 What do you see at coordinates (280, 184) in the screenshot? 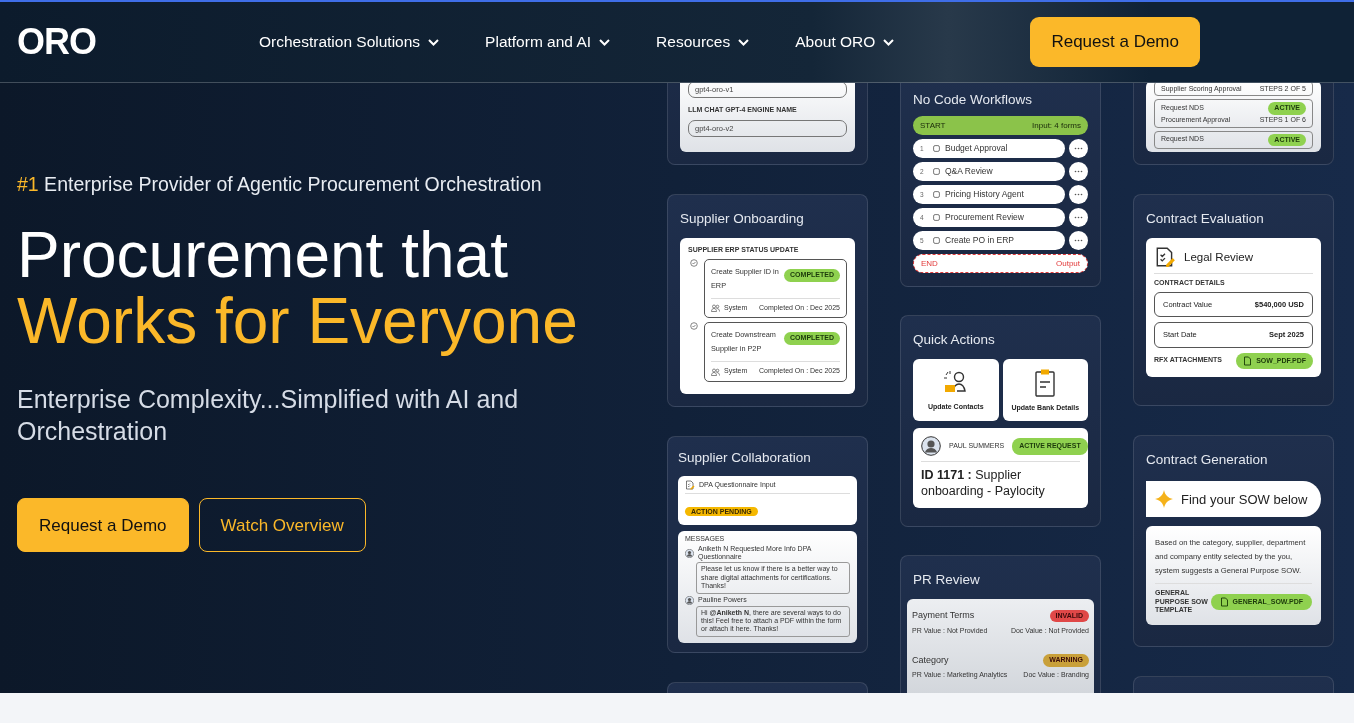
I see `tagline: #1 Enterprise Provider of Agentic Procurement Orchestration` at bounding box center [280, 184].